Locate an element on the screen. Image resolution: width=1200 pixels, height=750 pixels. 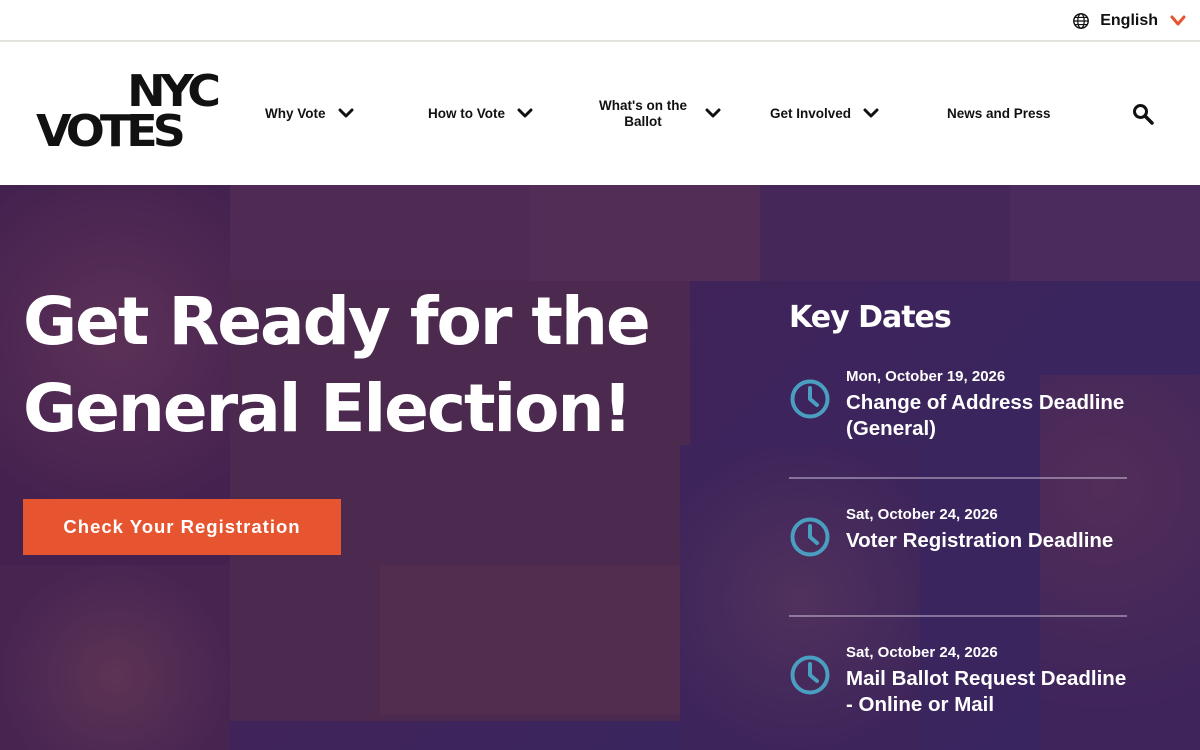
nav-item-get-involved: Get Involved is located at coordinates (824, 113).